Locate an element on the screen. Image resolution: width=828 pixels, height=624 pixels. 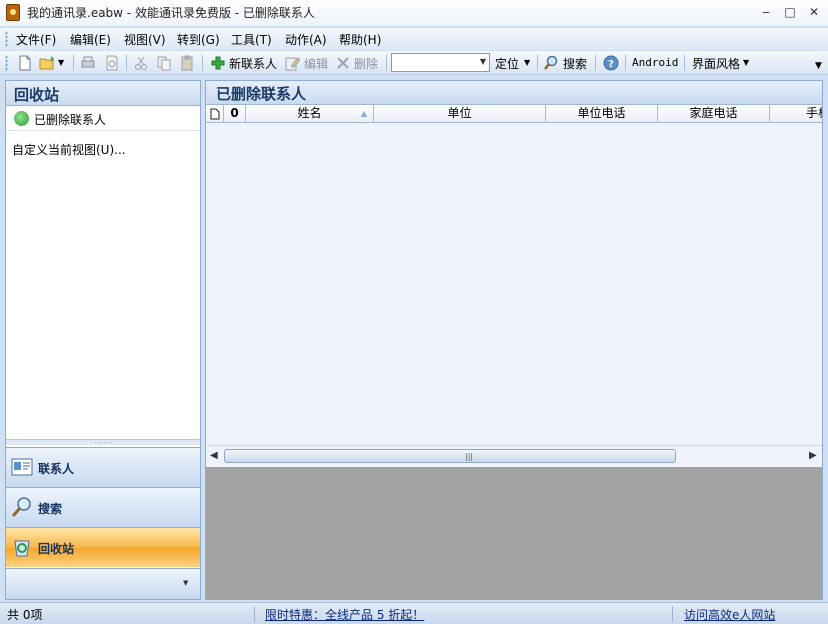
android-button: Android is located at coordinates (655, 62).